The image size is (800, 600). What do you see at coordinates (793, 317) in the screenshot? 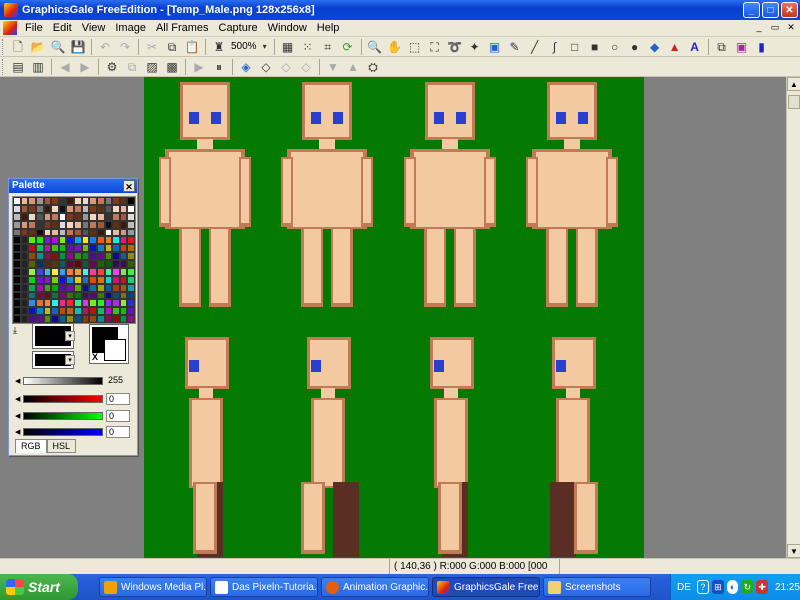
I see `vertical-scrollbar: ▲ ▼` at bounding box center [793, 317].